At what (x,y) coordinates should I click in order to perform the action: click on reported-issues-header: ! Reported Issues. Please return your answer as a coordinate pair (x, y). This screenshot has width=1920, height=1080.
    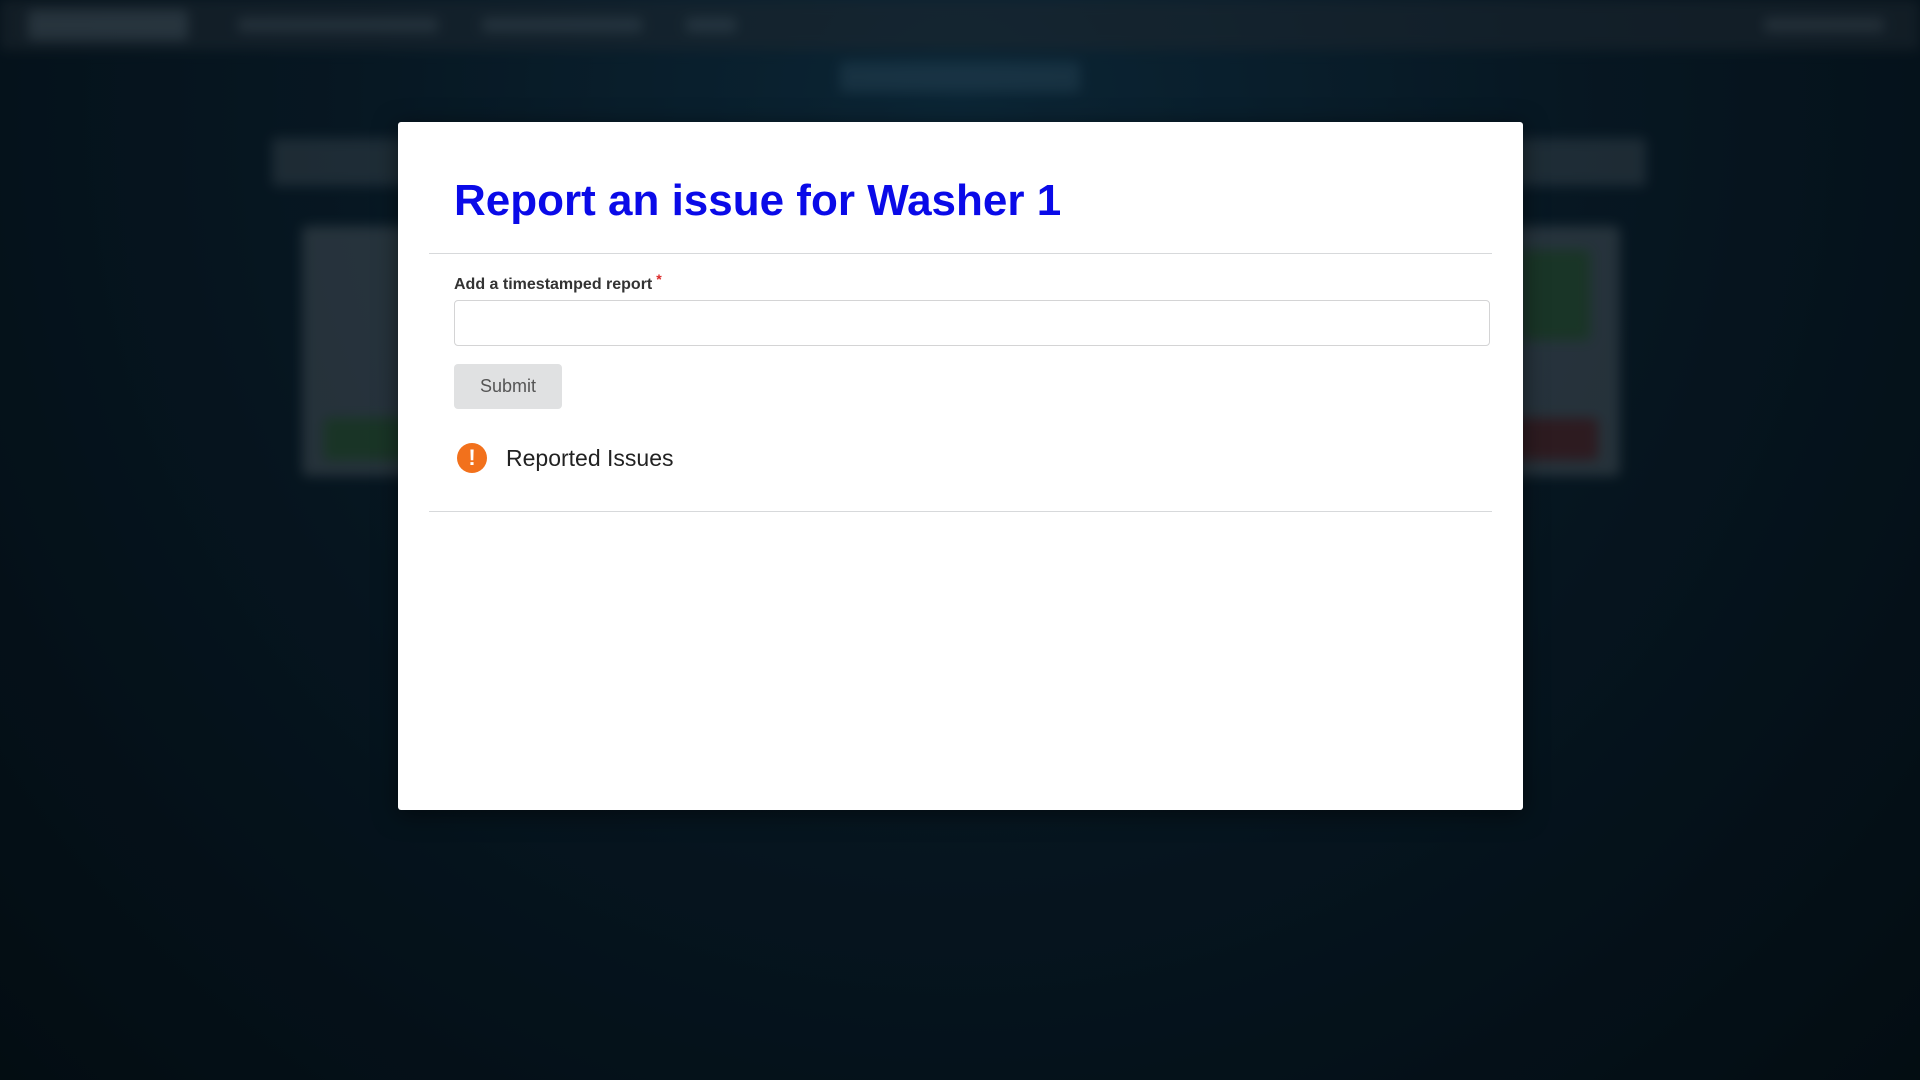
    Looking at the image, I should click on (960, 477).